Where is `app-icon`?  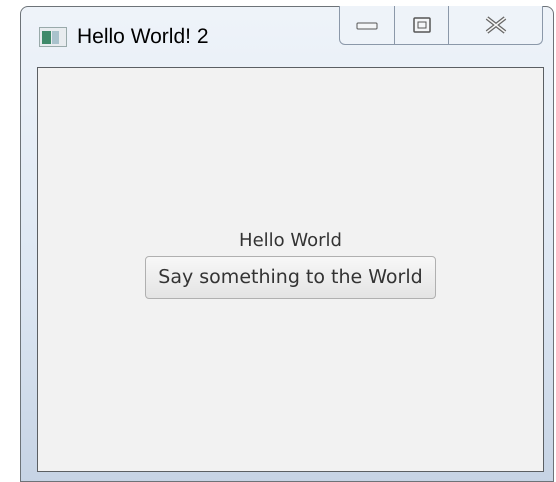 app-icon is located at coordinates (53, 37).